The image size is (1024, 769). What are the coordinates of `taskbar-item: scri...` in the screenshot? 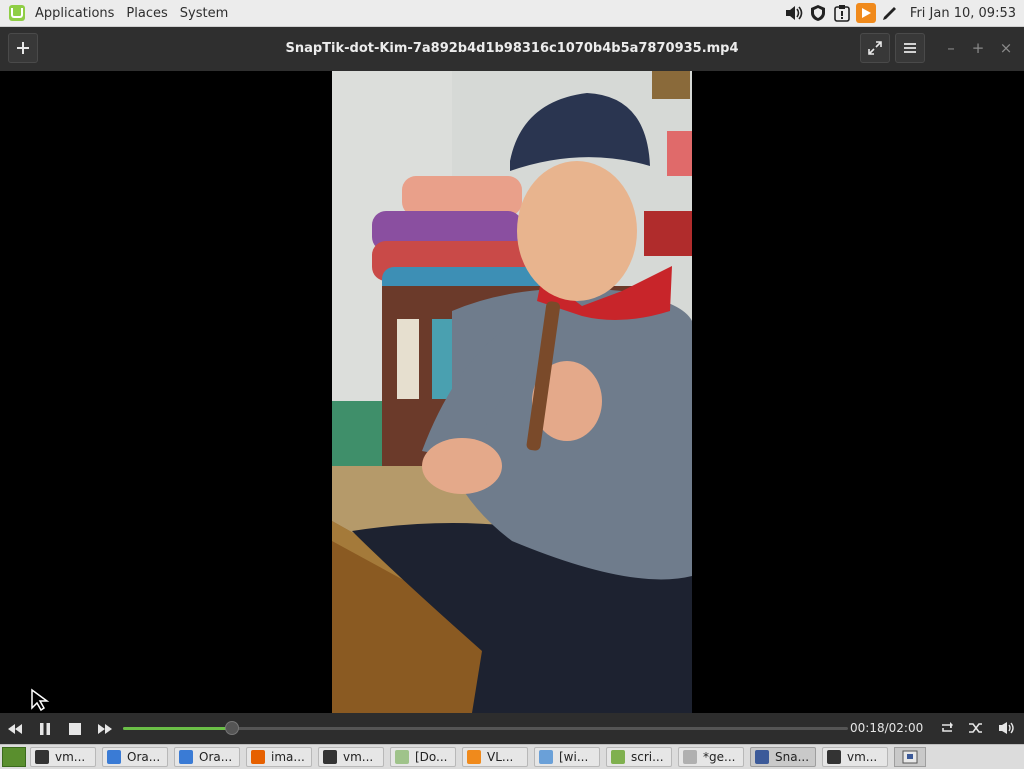 It's located at (639, 757).